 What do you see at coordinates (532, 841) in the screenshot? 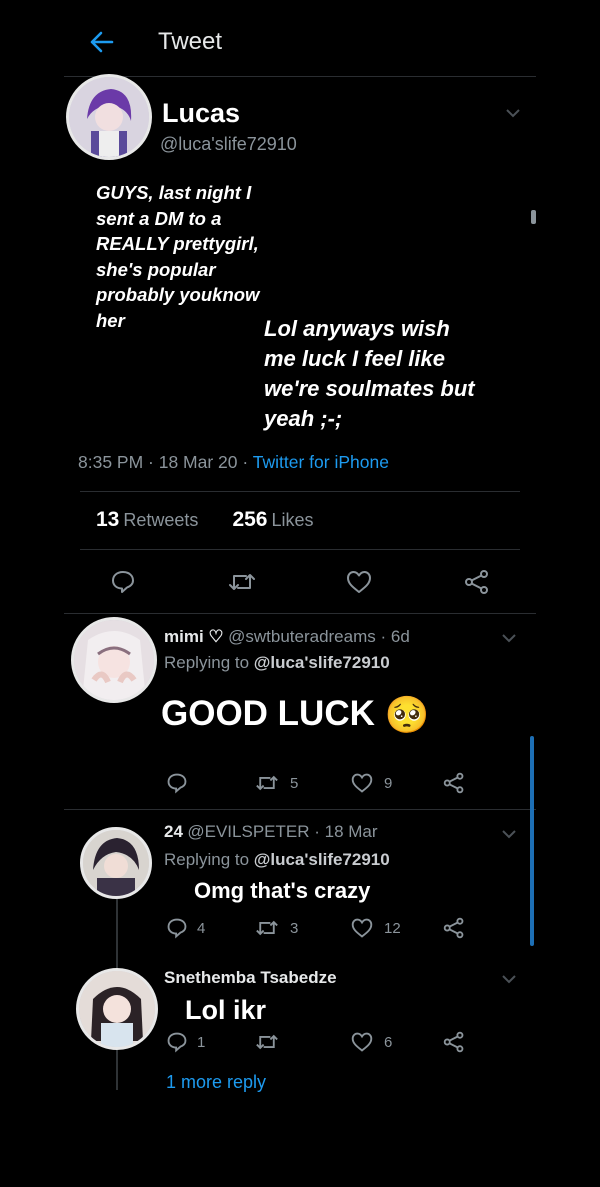
I see `scrollbar` at bounding box center [532, 841].